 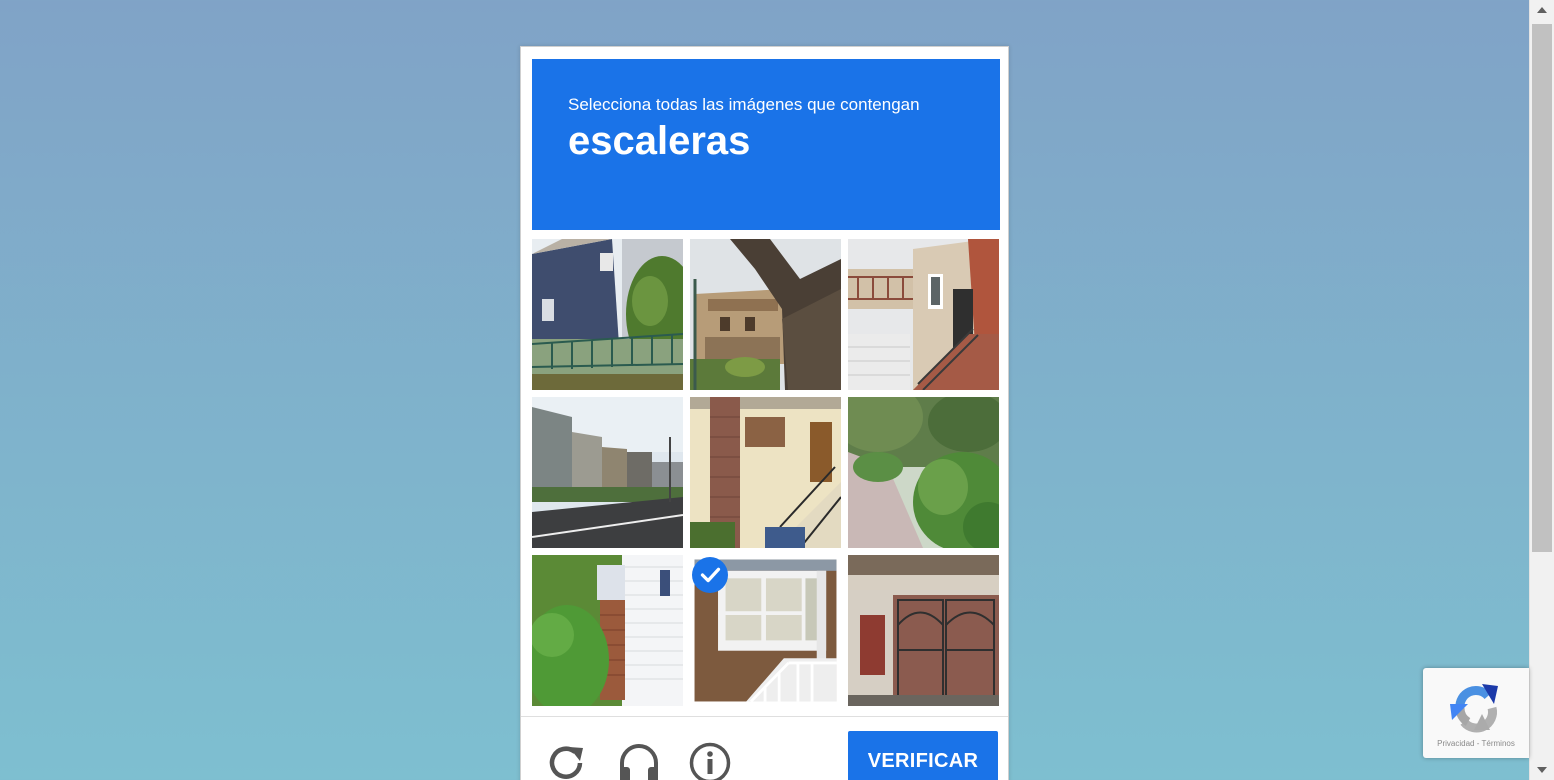 I want to click on recaptcha-badge: Privacidad - Términos, so click(x=1476, y=713).